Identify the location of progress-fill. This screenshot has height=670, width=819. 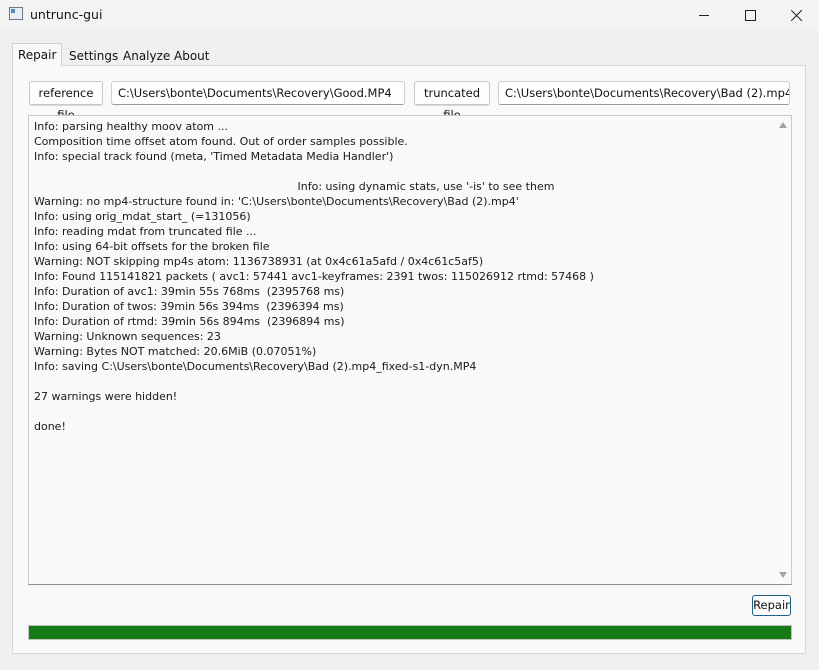
(410, 632).